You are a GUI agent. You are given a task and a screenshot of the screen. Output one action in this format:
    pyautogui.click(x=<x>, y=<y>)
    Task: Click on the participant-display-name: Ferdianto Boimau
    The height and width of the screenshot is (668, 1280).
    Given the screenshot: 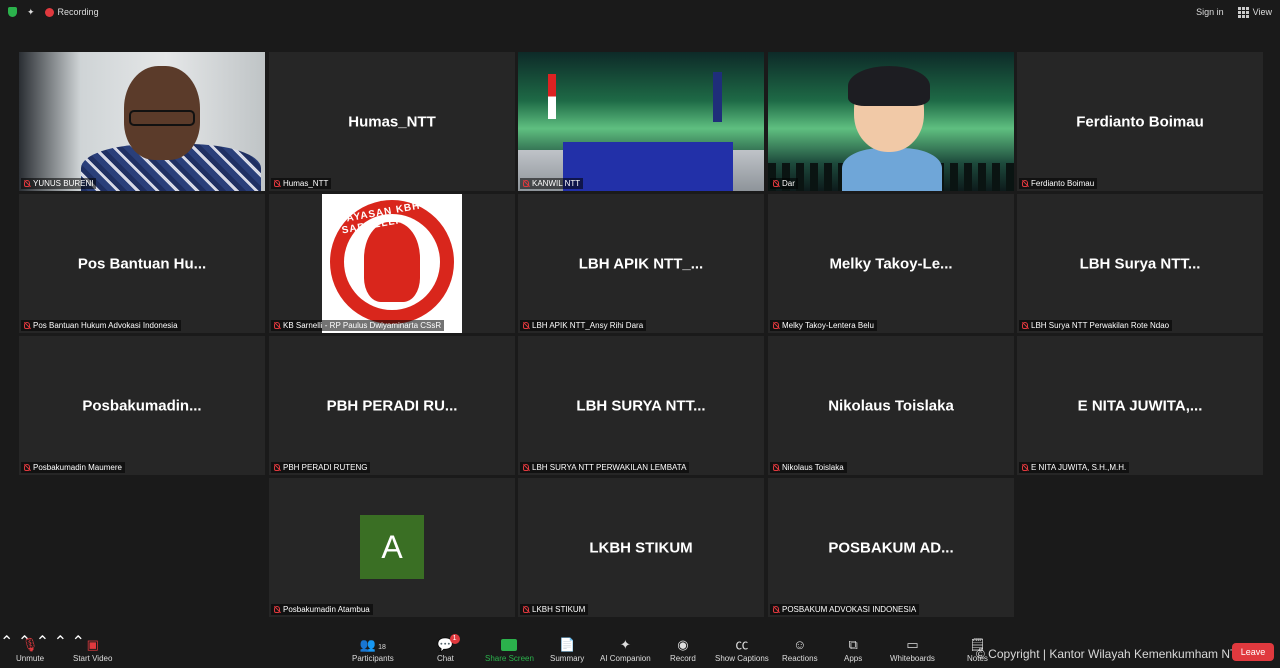 What is the action you would take?
    pyautogui.click(x=1140, y=121)
    